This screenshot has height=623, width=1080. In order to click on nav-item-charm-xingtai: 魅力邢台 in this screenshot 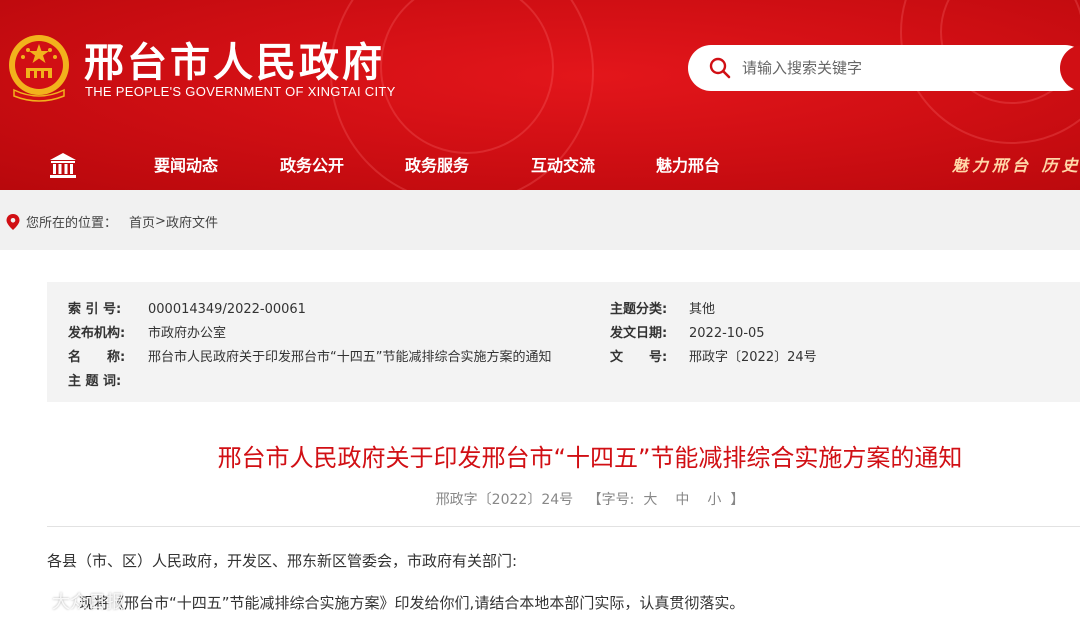, I will do `click(688, 164)`.